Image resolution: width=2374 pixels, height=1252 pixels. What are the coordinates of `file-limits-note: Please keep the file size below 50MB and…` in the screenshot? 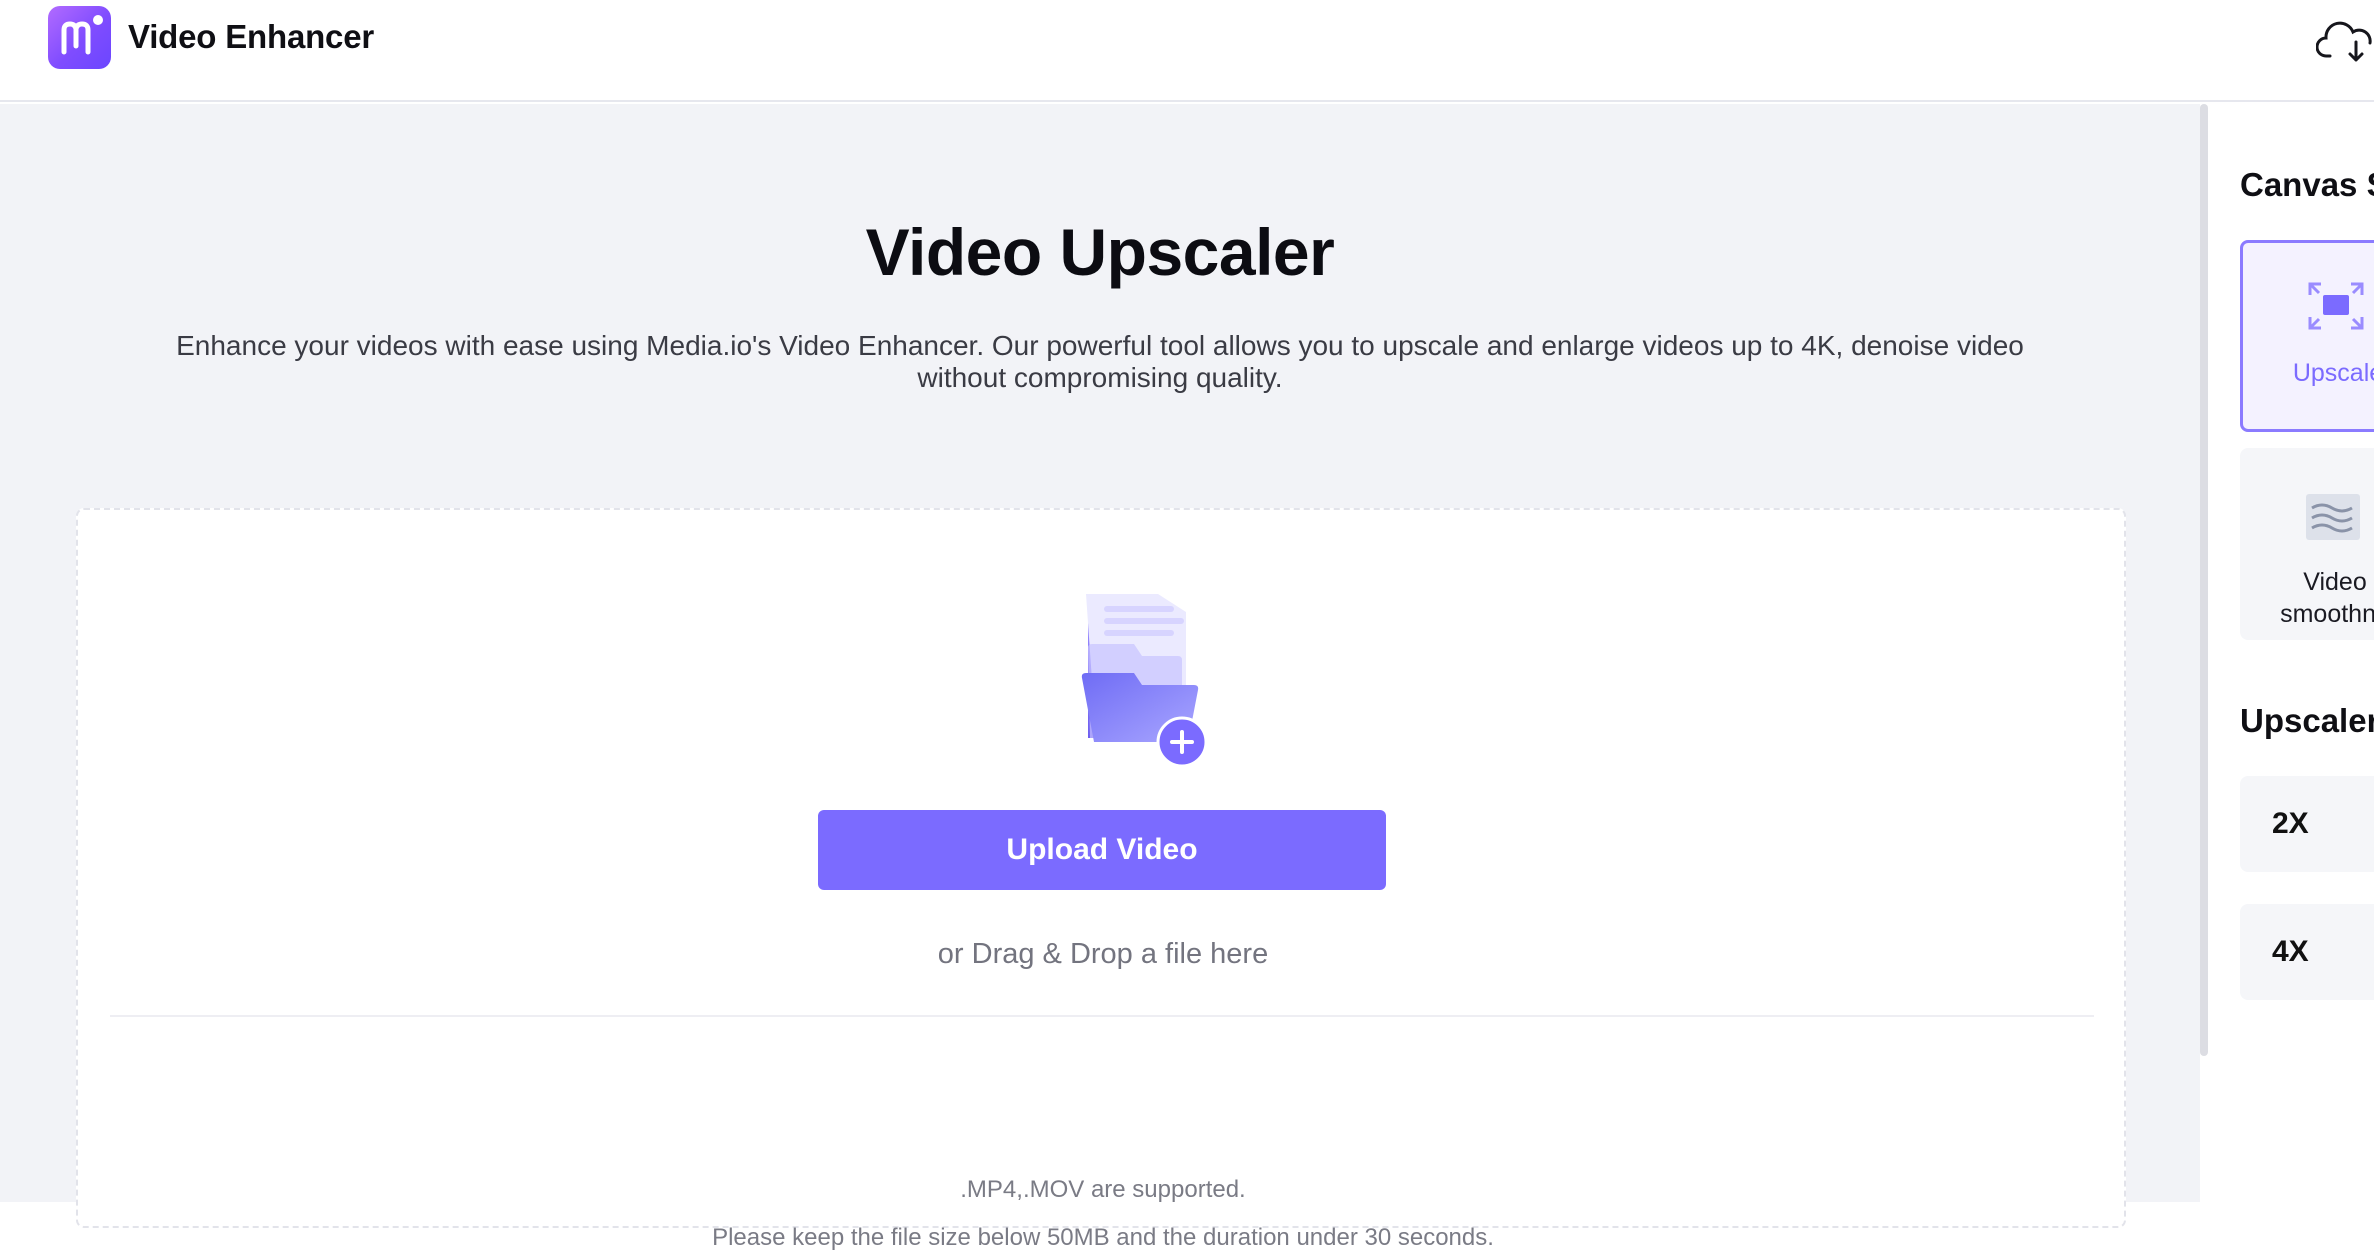 It's located at (1103, 1237).